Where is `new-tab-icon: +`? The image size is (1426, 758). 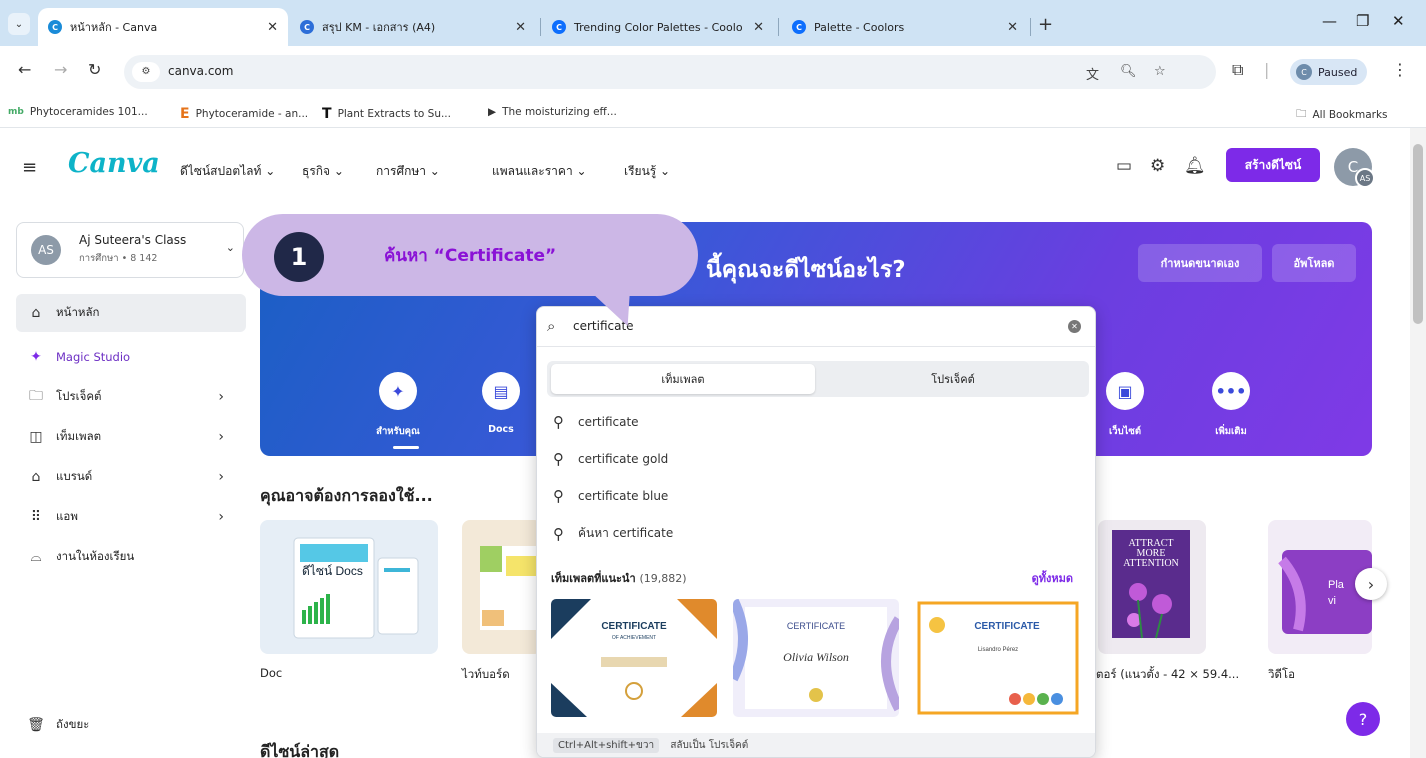 new-tab-icon: + is located at coordinates (1045, 24).